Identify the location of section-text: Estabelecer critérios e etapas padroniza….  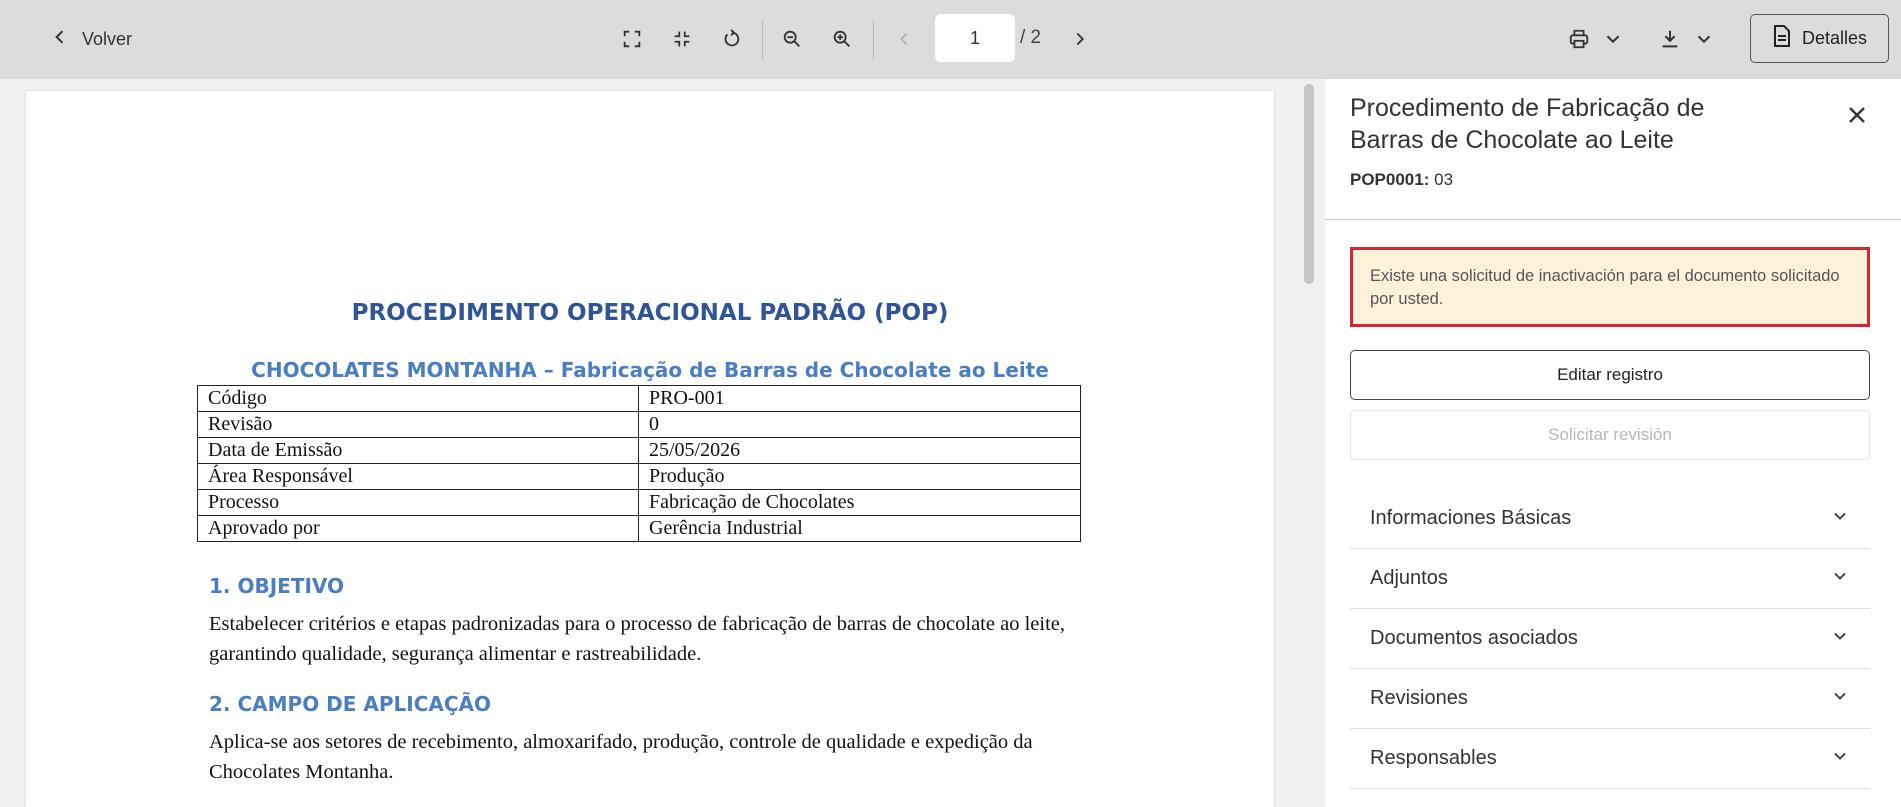
(637, 639).